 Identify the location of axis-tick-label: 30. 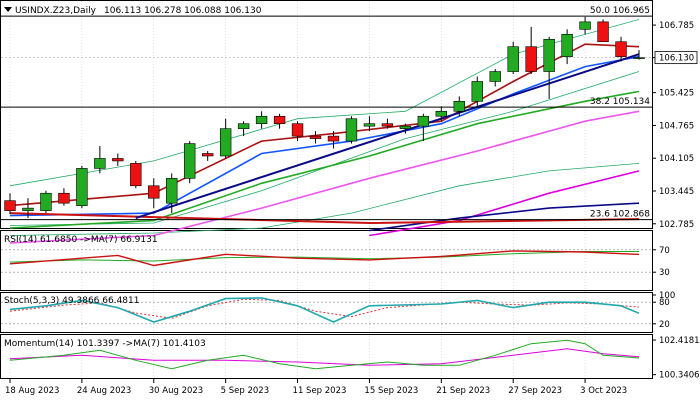
(664, 273).